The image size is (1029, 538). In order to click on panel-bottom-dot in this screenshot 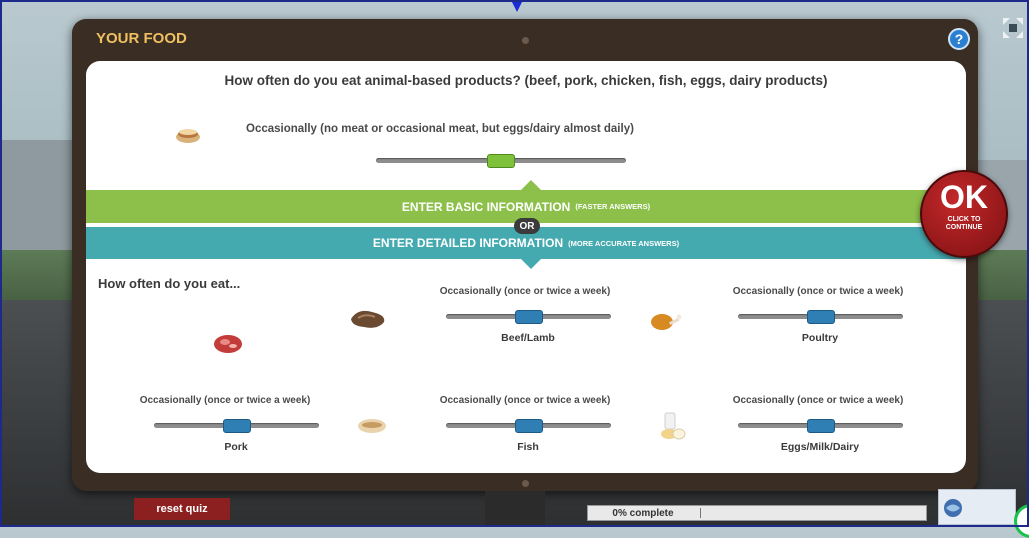, I will do `click(525, 483)`.